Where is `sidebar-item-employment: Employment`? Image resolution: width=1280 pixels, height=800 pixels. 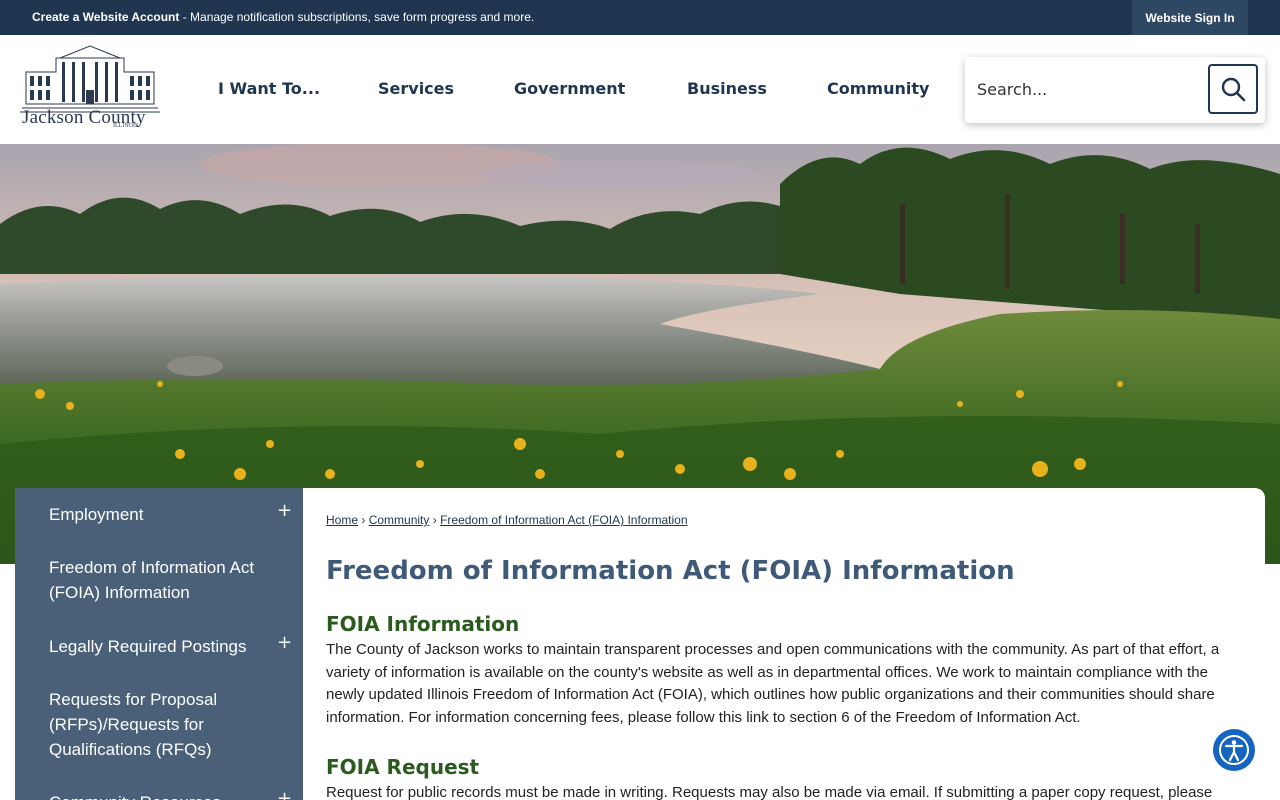 sidebar-item-employment: Employment is located at coordinates (159, 514).